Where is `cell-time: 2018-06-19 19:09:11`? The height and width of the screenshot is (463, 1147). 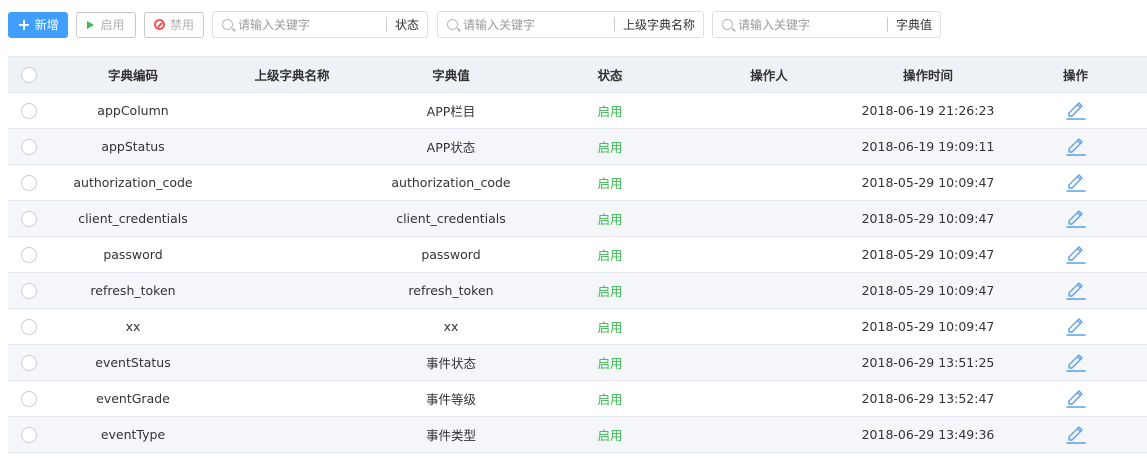
cell-time: 2018-06-19 19:09:11 is located at coordinates (928, 146).